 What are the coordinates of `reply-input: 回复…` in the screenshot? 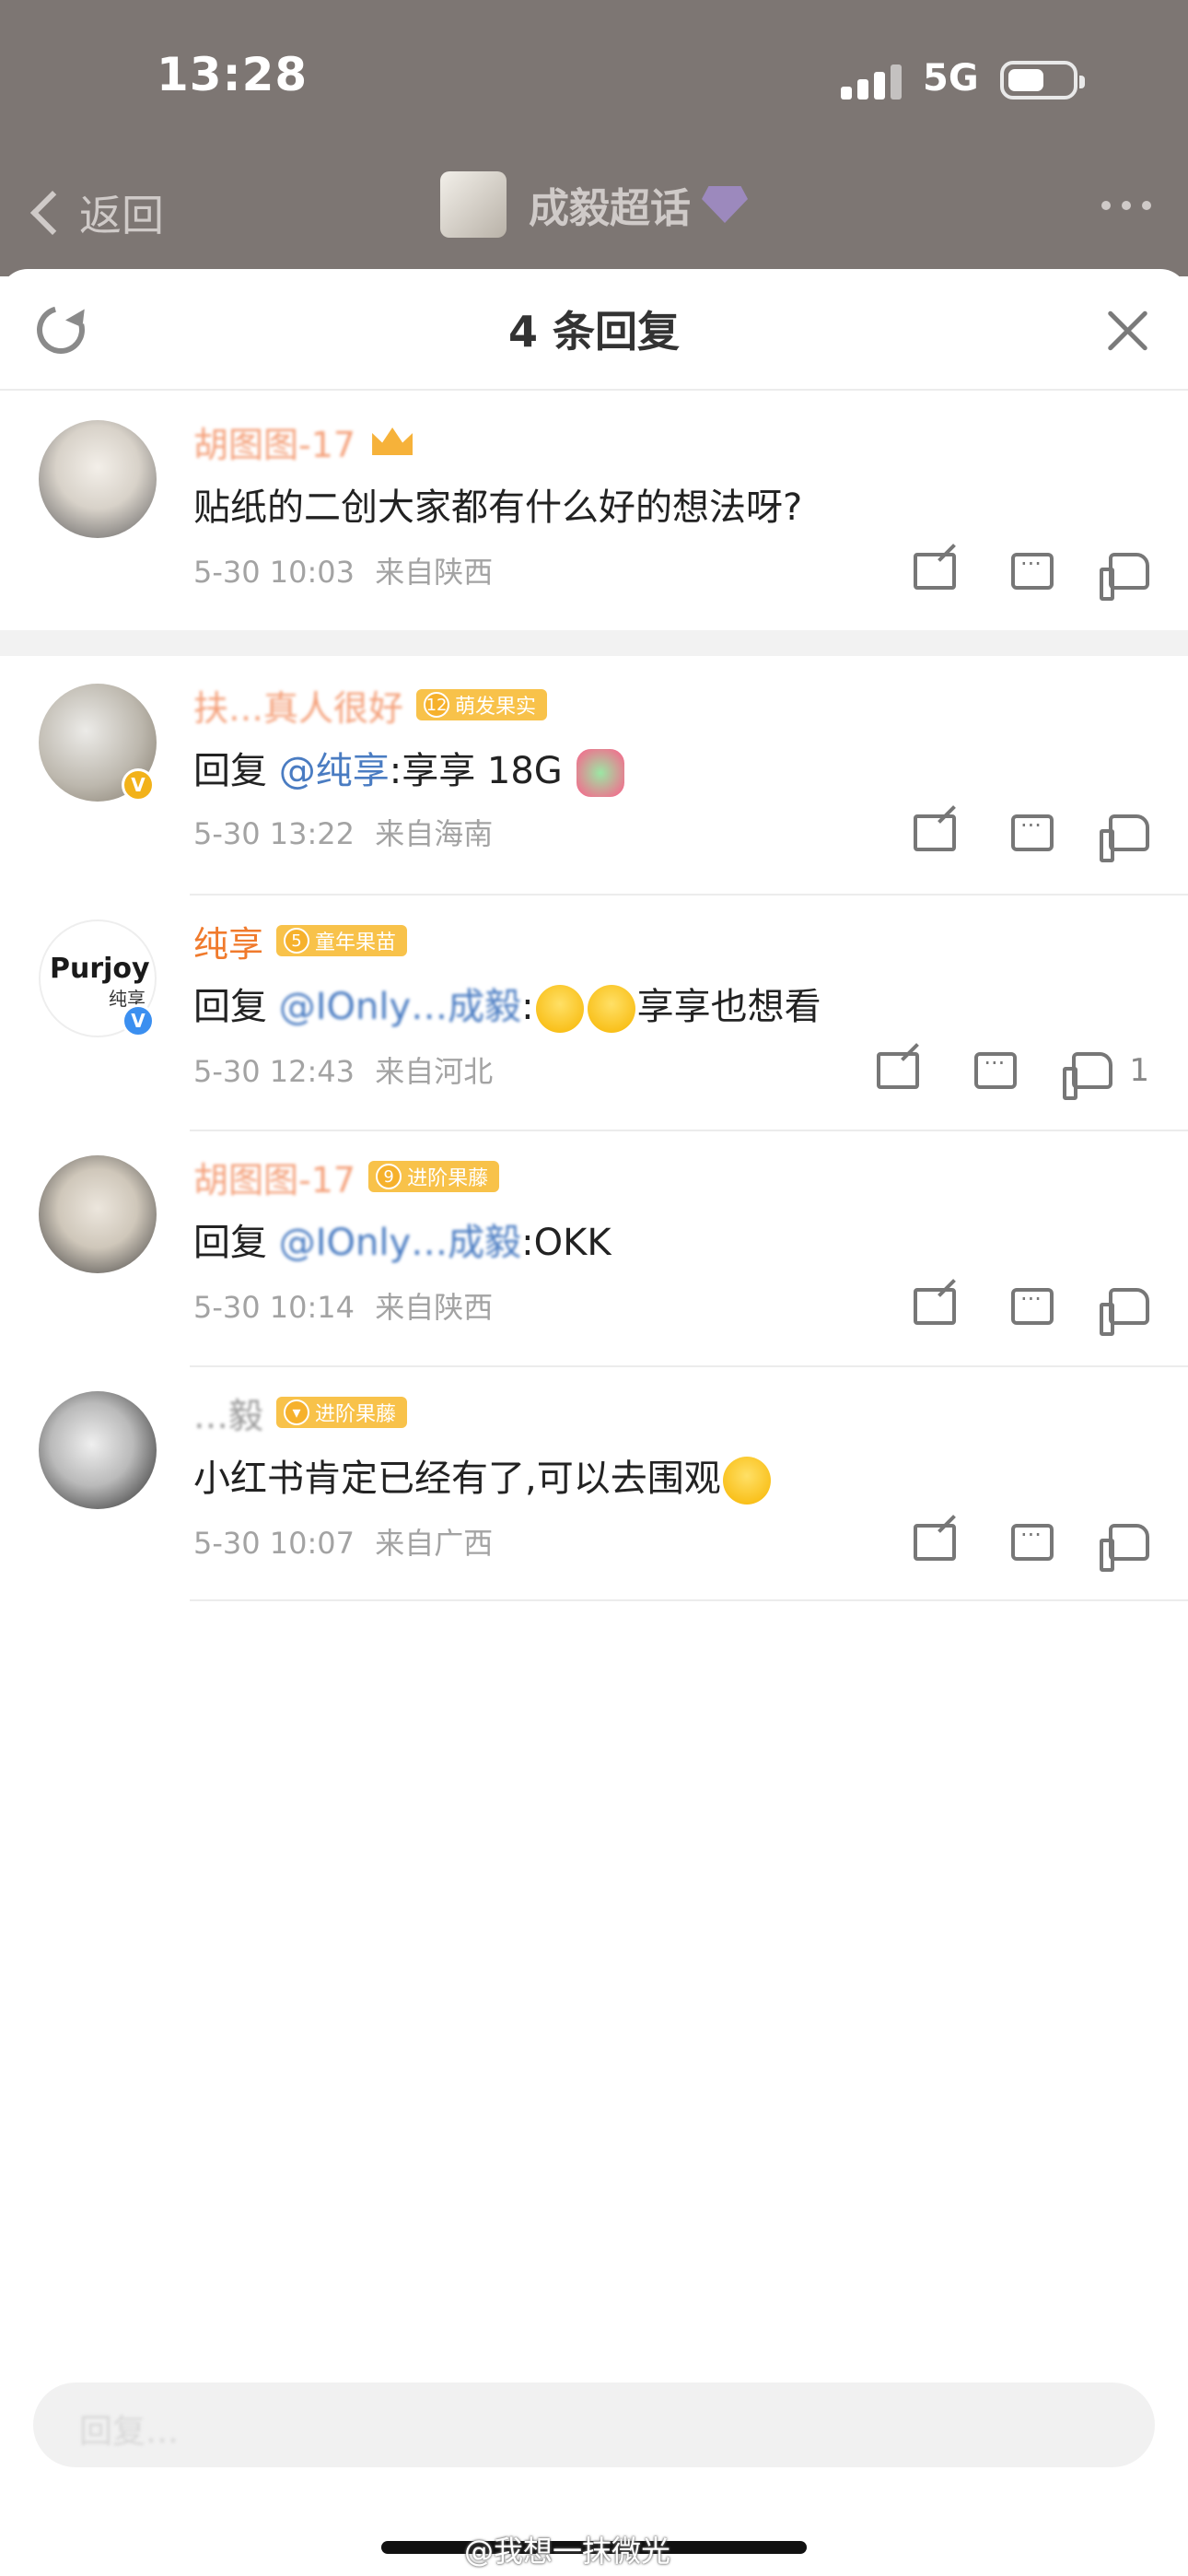 It's located at (594, 2425).